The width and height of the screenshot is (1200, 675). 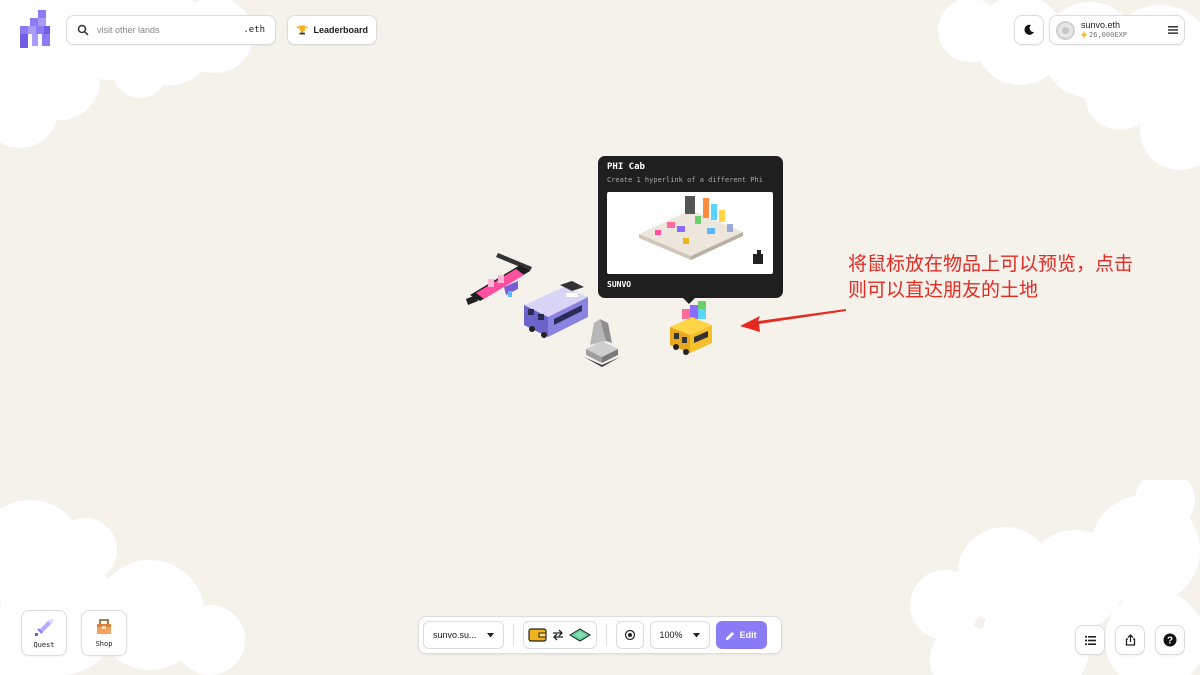 I want to click on wallet-land-switch, so click(x=559, y=635).